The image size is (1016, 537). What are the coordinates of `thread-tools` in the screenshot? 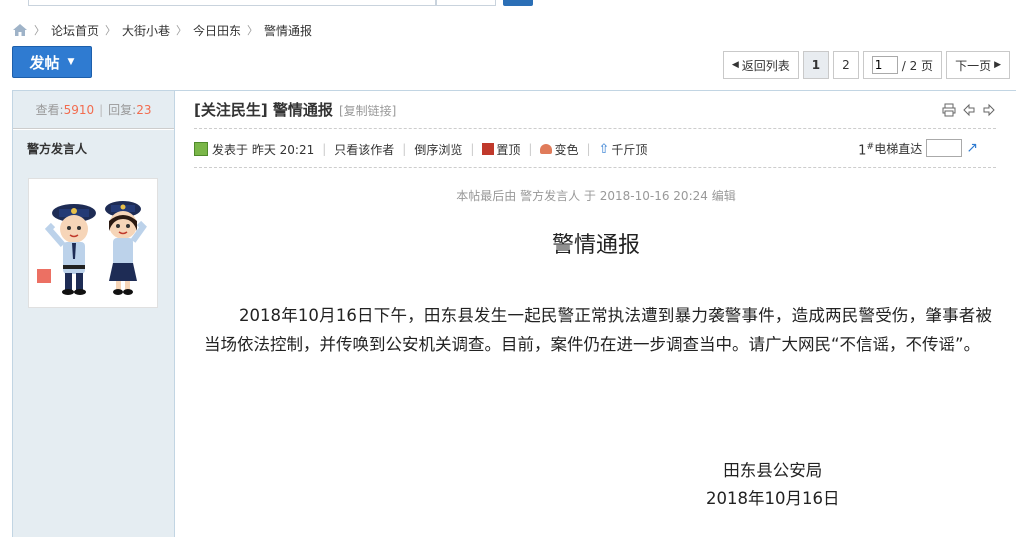 It's located at (969, 111).